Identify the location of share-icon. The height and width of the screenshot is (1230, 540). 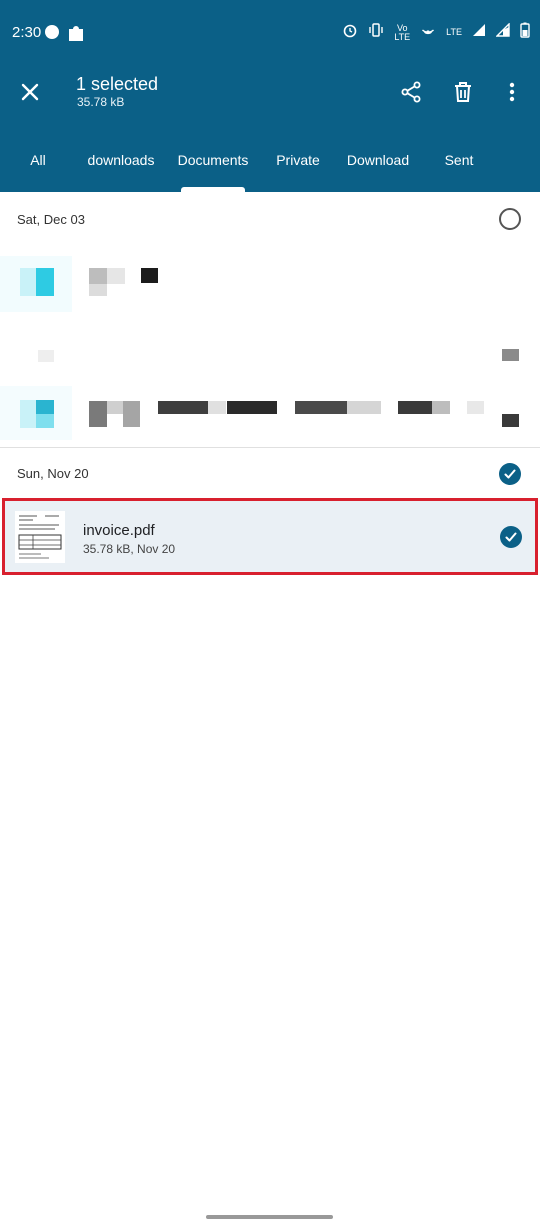
(411, 92).